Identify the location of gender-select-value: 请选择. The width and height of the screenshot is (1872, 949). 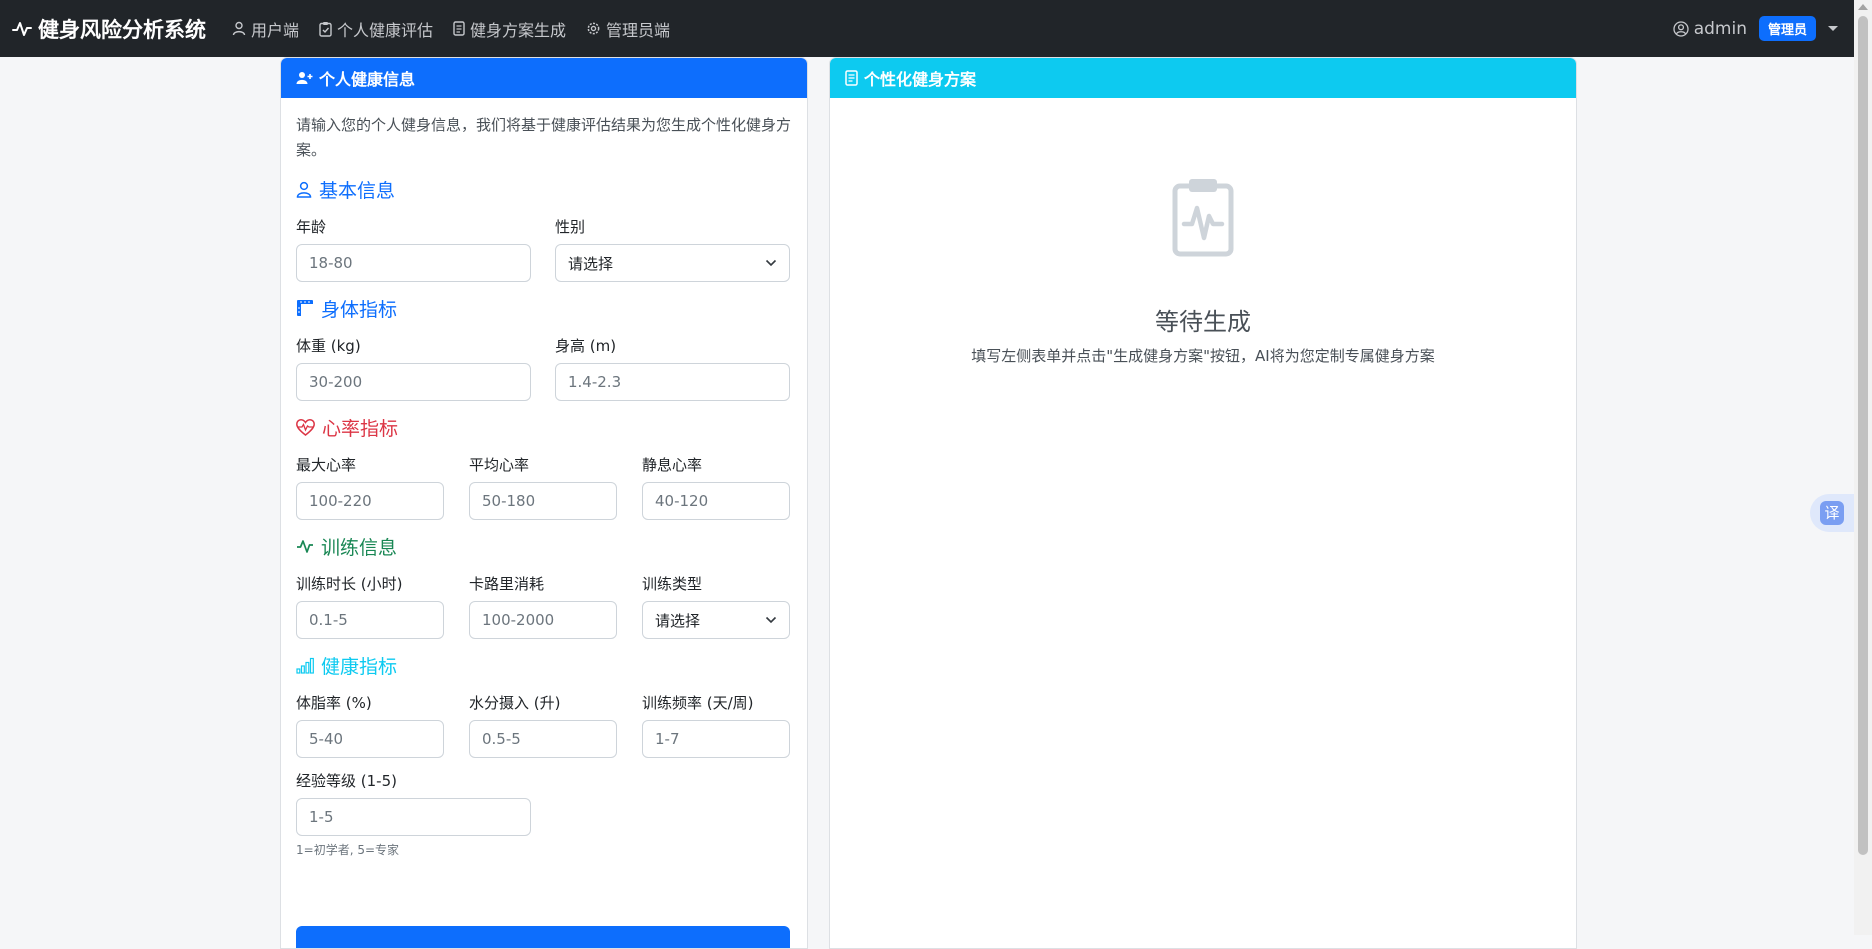
(591, 263).